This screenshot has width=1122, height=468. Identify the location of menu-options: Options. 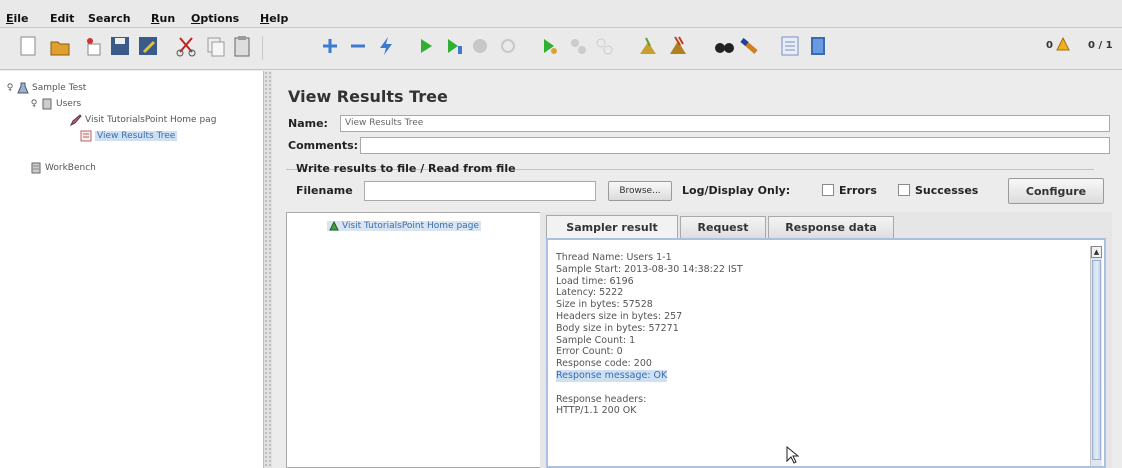
(215, 18).